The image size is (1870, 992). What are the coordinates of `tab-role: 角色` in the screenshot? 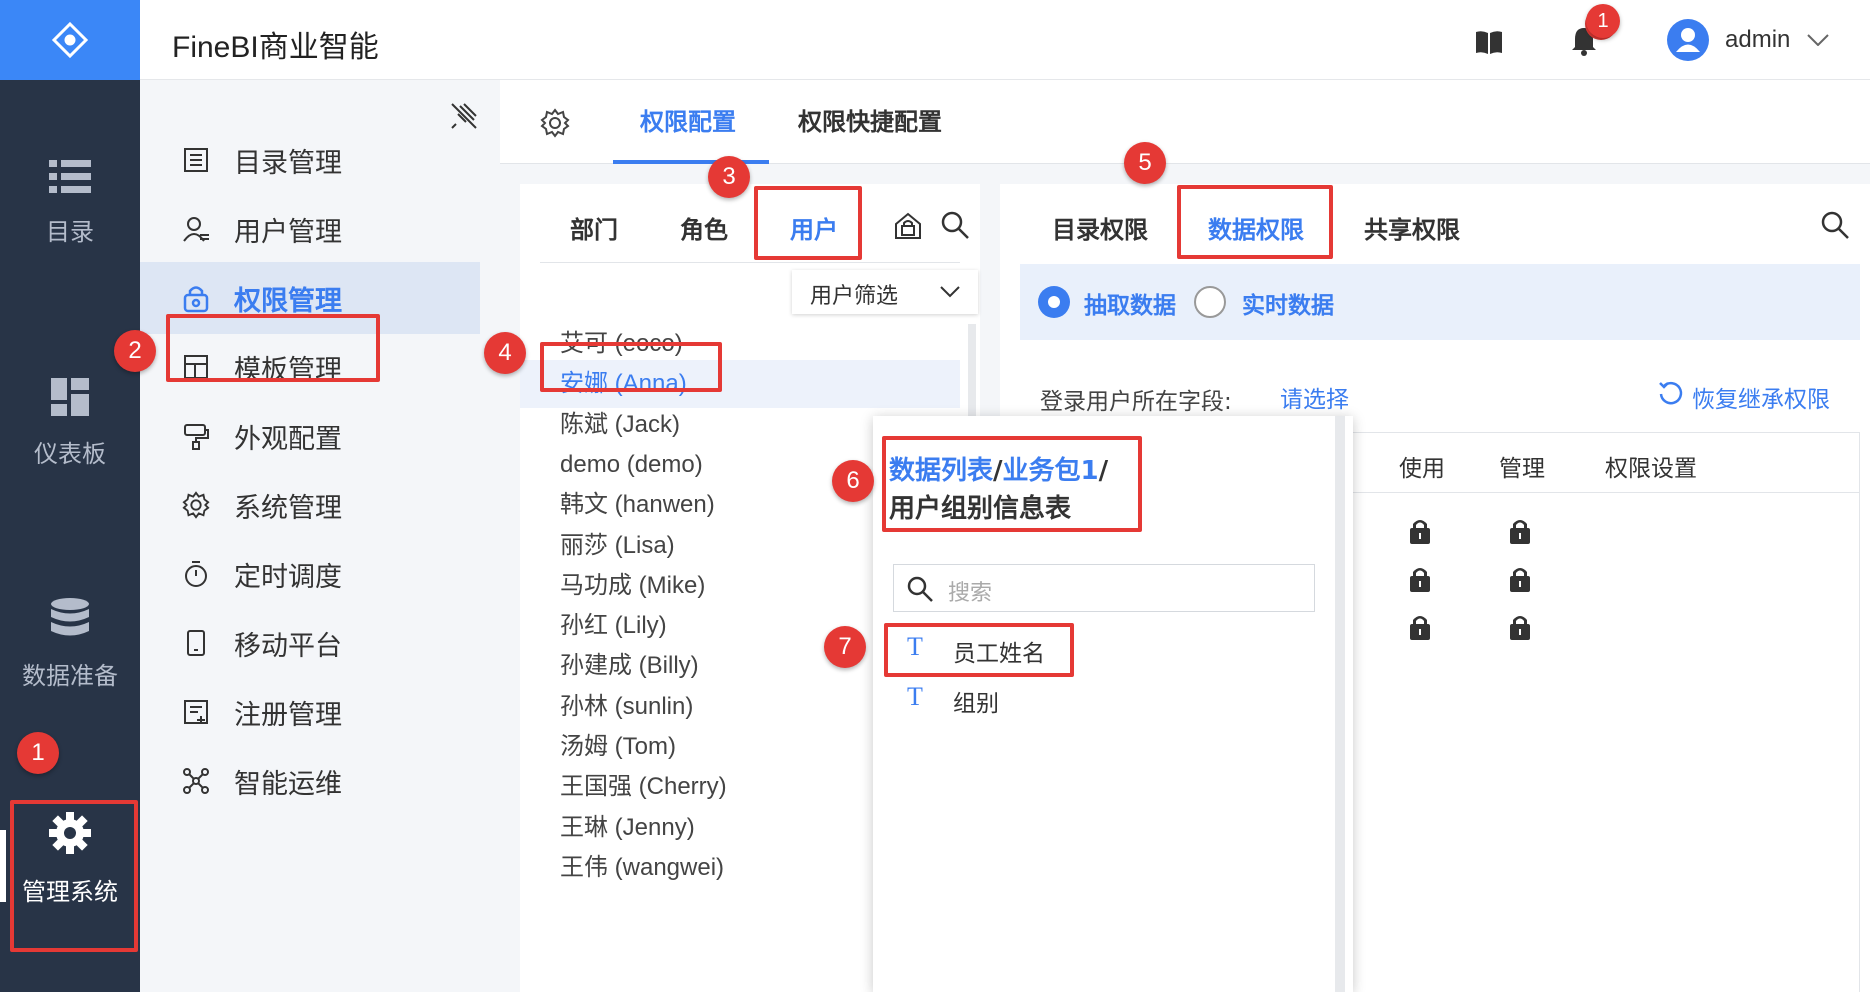 It's located at (704, 227).